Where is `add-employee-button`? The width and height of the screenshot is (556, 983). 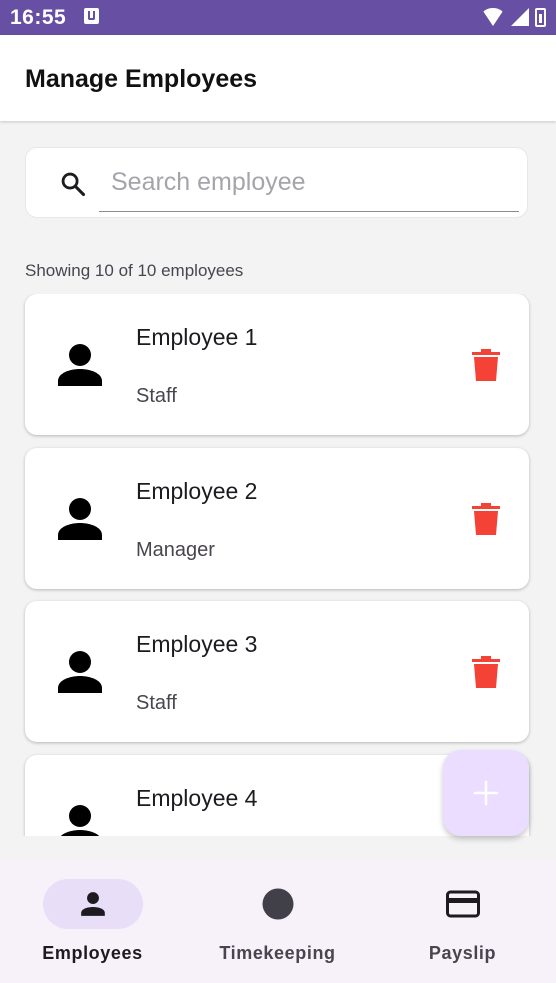 add-employee-button is located at coordinates (486, 793).